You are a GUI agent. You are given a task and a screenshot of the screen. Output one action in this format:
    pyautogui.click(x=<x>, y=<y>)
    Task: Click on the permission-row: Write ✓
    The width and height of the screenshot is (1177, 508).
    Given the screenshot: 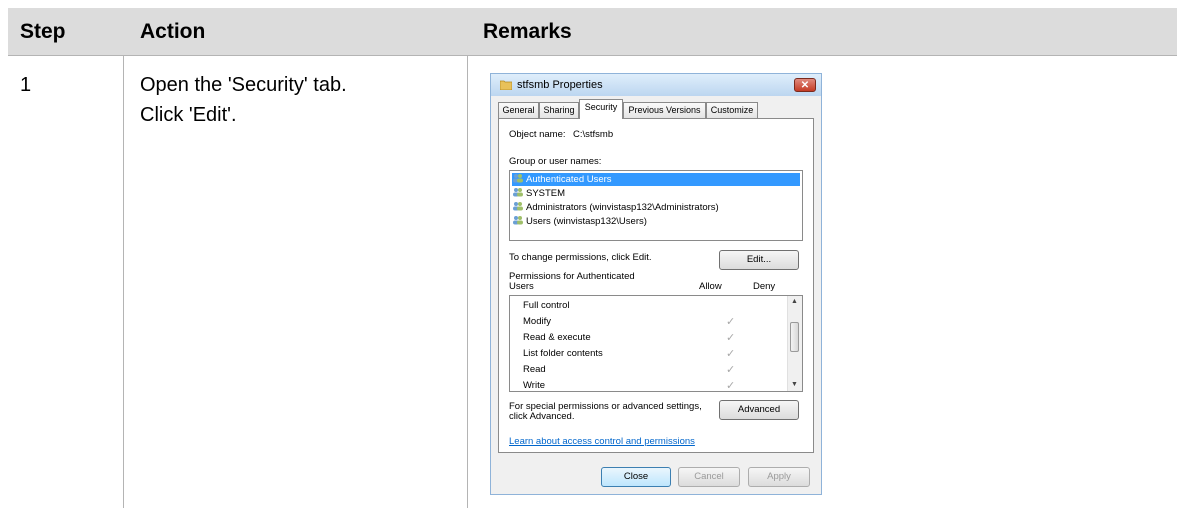 What is the action you would take?
    pyautogui.click(x=658, y=385)
    